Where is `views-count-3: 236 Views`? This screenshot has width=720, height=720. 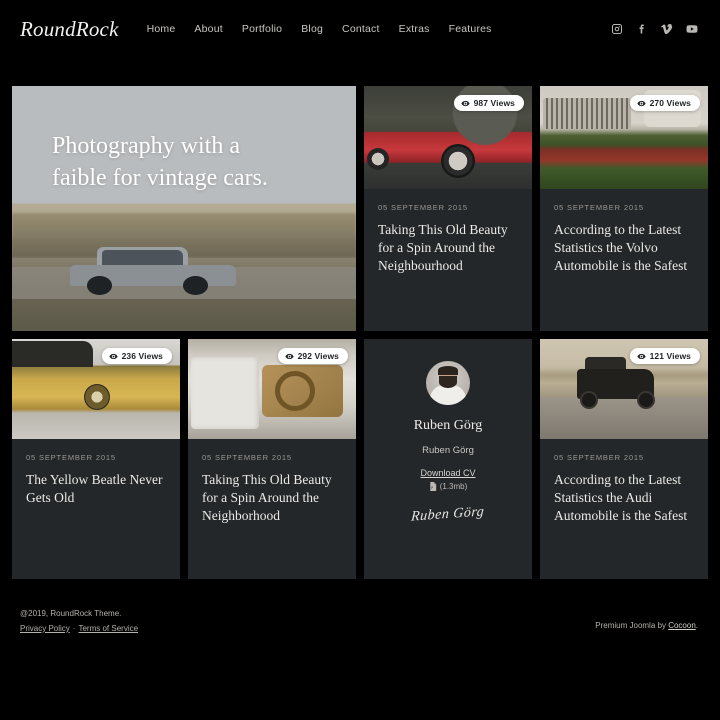 views-count-3: 236 Views is located at coordinates (142, 356).